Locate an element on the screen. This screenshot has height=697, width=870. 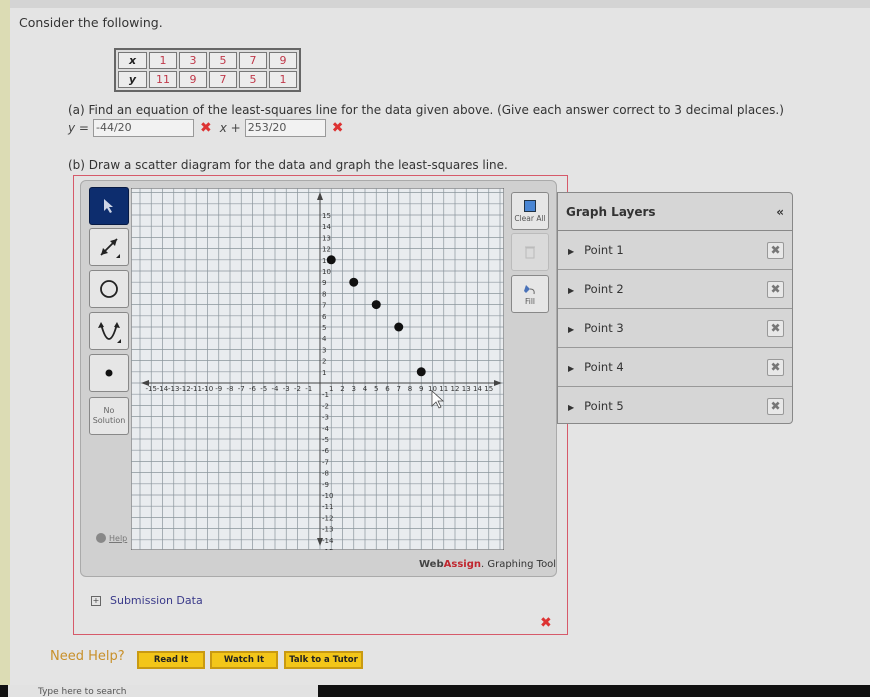
help-globe-icon is located at coordinates (101, 538).